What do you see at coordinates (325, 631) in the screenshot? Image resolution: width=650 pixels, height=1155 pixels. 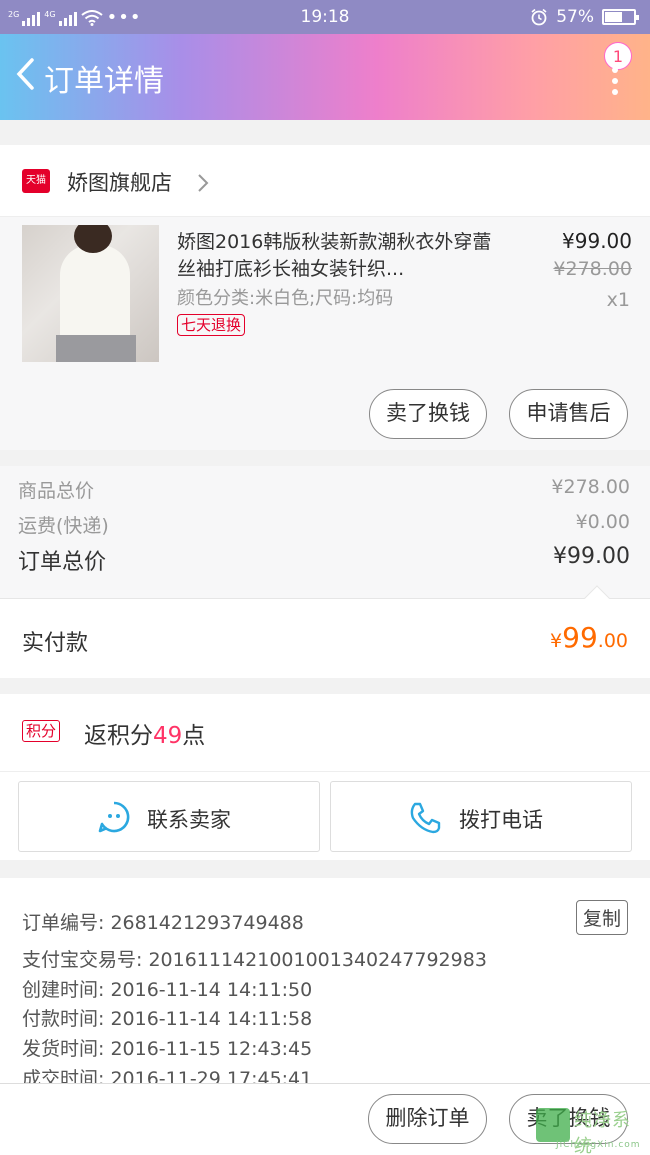 I see `paid-amount-row: 实付款 ¥99.00` at bounding box center [325, 631].